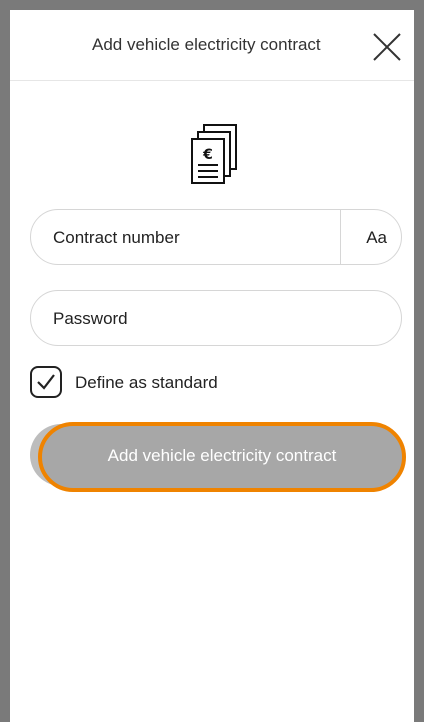 The image size is (424, 722). Describe the element at coordinates (206, 44) in the screenshot. I see `dialog-title: Add vehicle electricity contract` at that location.